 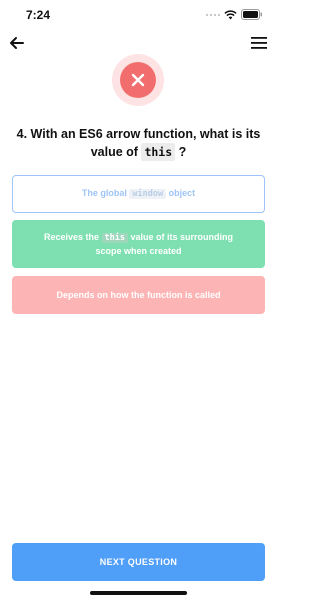 What do you see at coordinates (138, 14) in the screenshot?
I see `status-bar: 7:24` at bounding box center [138, 14].